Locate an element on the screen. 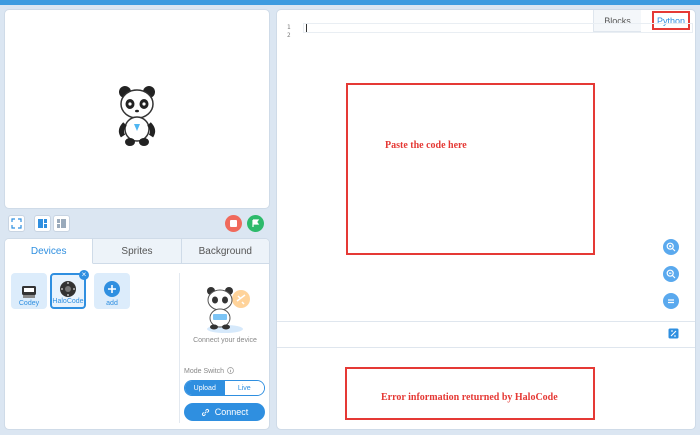 This screenshot has height=435, width=700. mode-upload-option: Upload is located at coordinates (205, 388).